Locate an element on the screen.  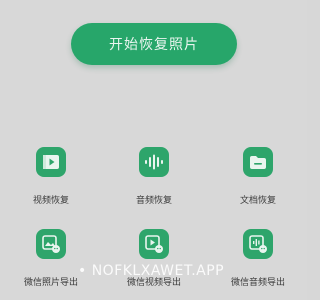
feature-audio-recovery: 音频恢复 is located at coordinates (154, 178).